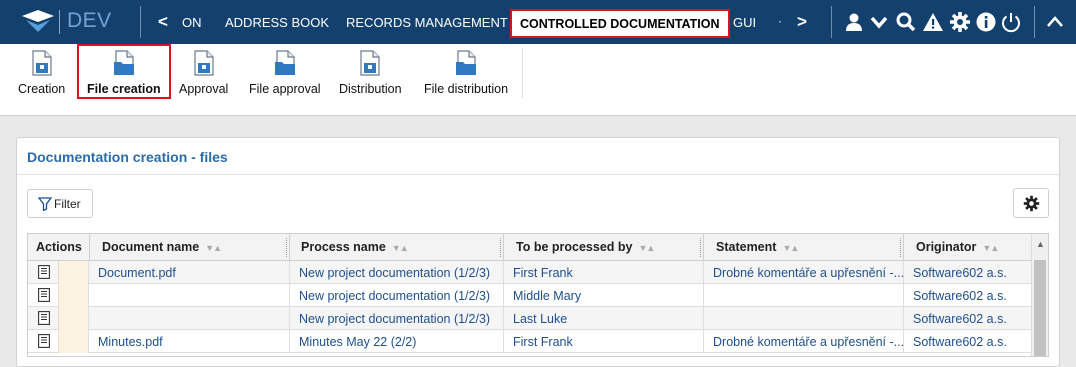 The image size is (1076, 367). I want to click on cell-document-name: Document.pdf, so click(189, 272).